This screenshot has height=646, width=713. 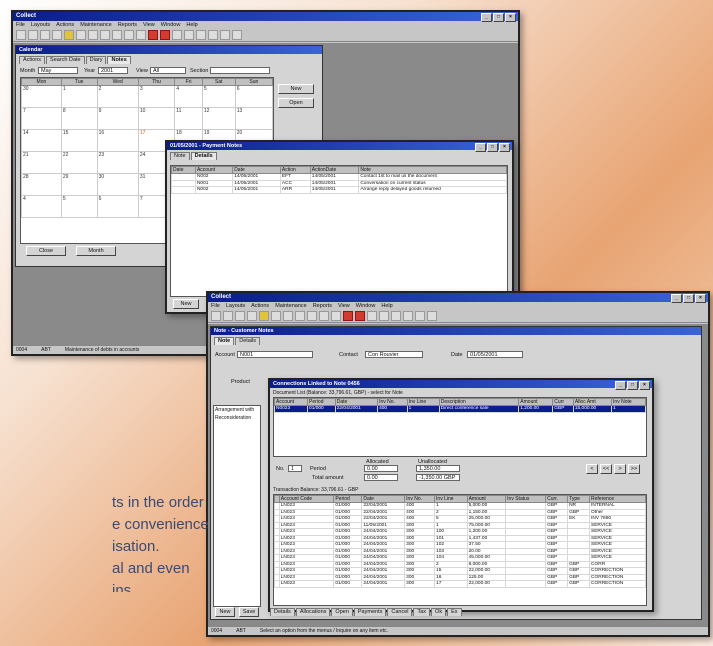 I want to click on calendar-day: 9, so click(x=117, y=118).